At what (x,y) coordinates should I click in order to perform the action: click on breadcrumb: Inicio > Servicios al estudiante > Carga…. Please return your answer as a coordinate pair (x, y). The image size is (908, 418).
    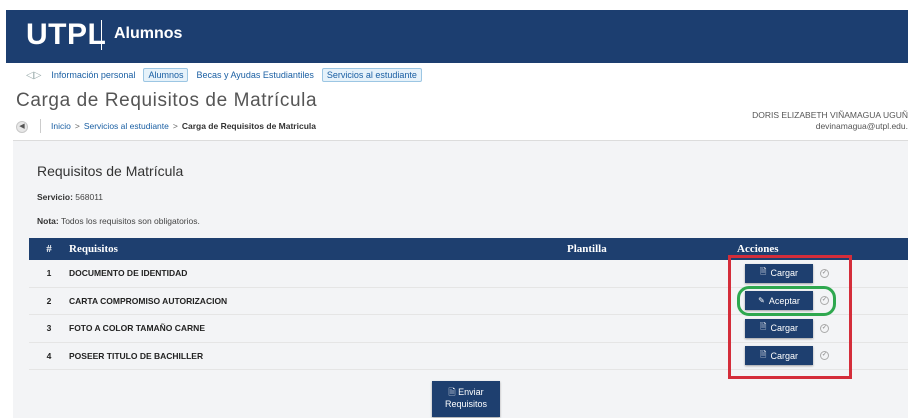
    Looking at the image, I should click on (178, 126).